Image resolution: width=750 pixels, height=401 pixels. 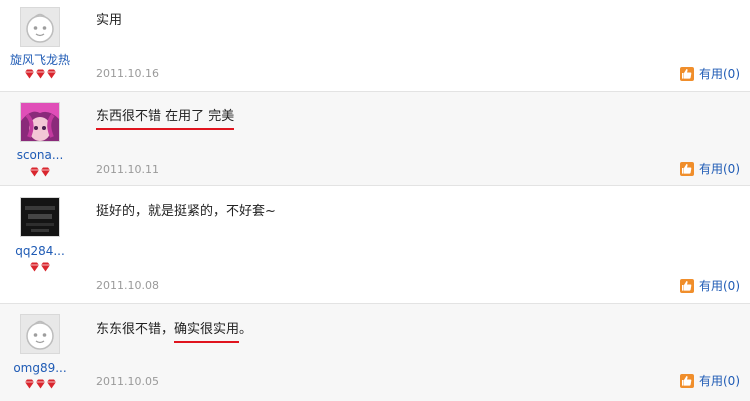 I want to click on comment-segment: 东东很不错，, so click(x=135, y=329).